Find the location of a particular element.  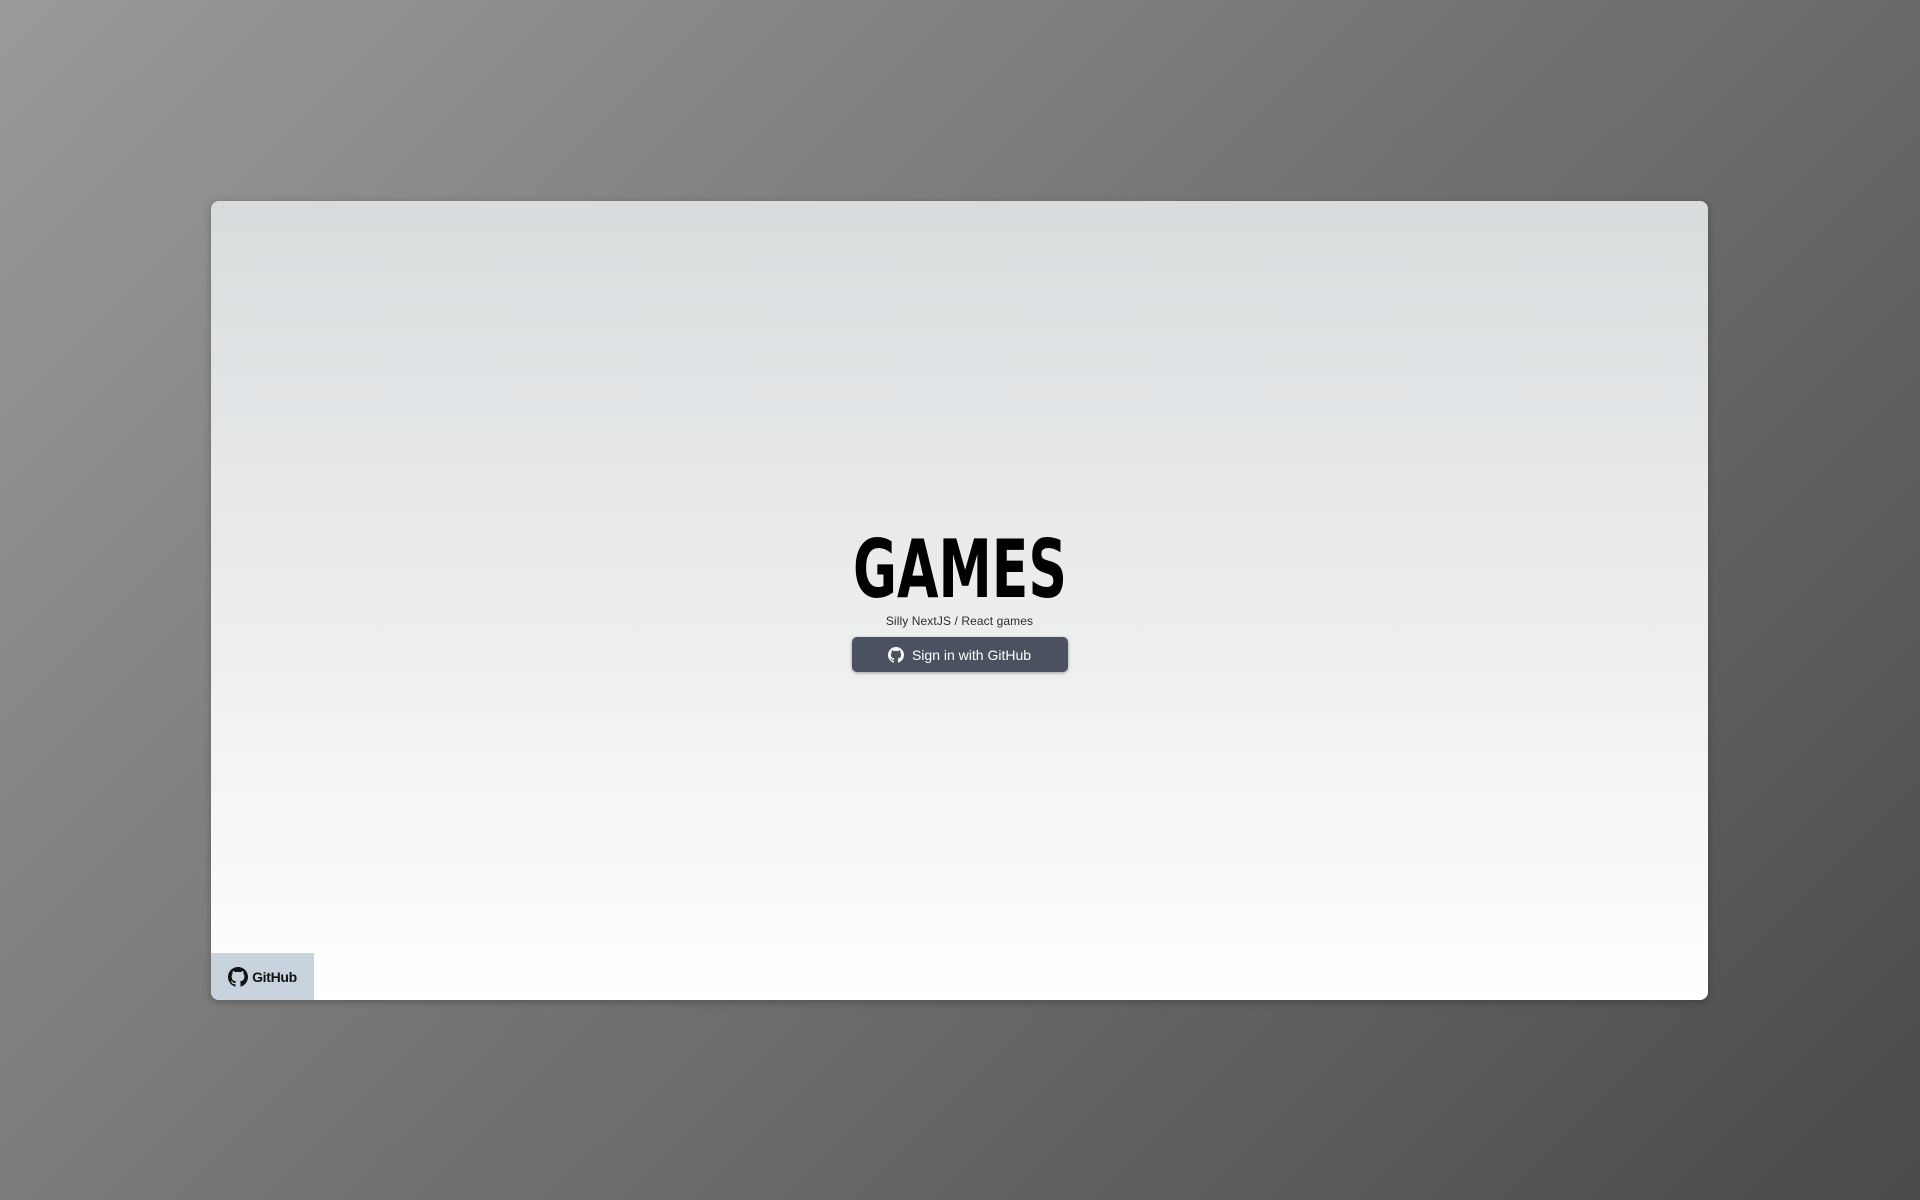

sign-in-with-github-button: Sign in with GitHub is located at coordinates (959, 654).